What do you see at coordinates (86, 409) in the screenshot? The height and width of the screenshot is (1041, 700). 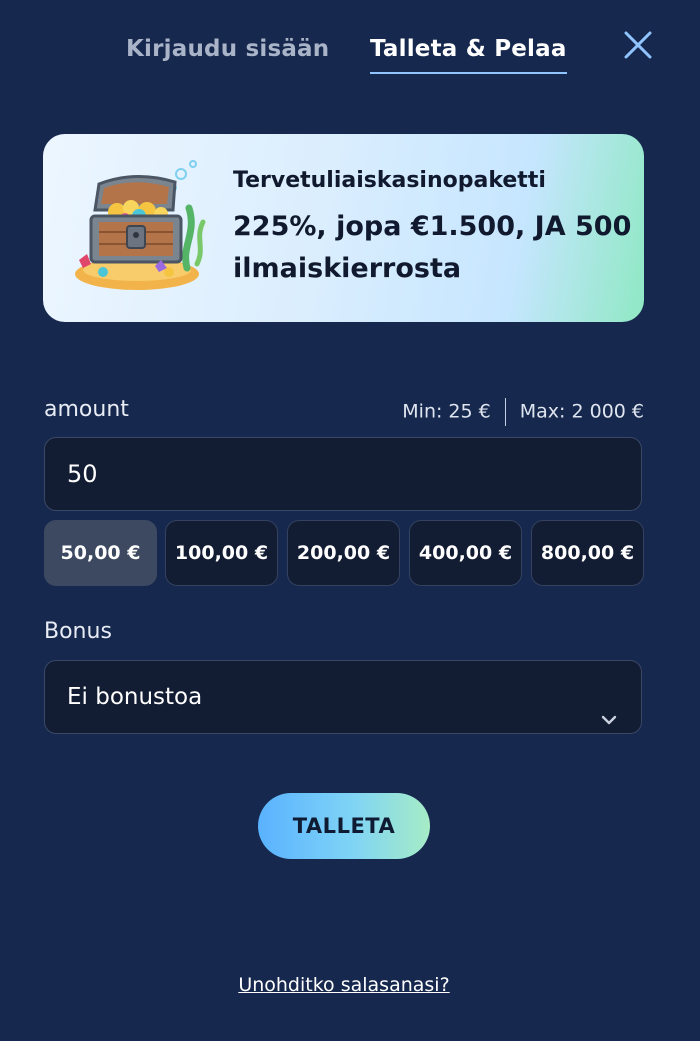 I see `amount-label: amount` at bounding box center [86, 409].